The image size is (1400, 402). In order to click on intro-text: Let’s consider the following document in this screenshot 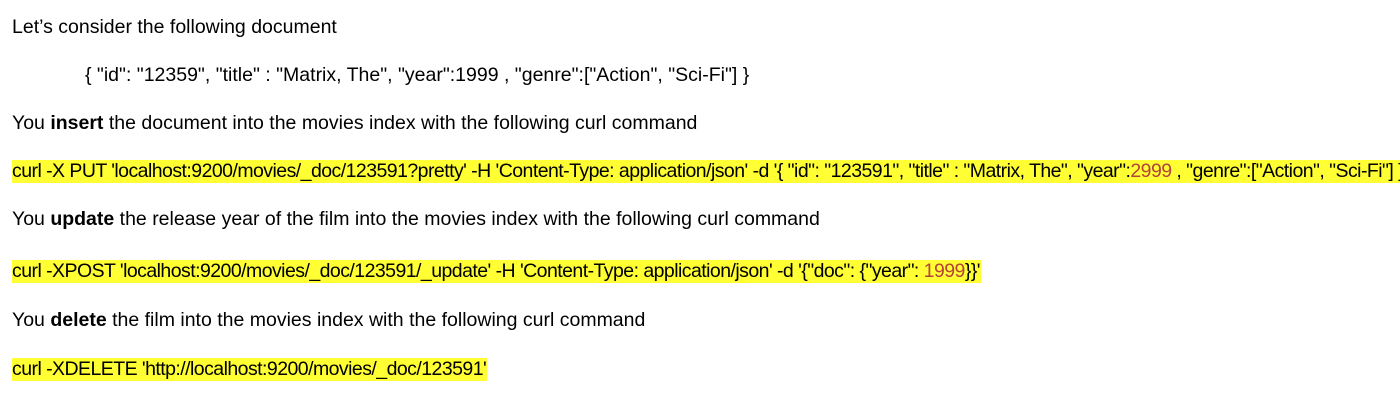, I will do `click(174, 27)`.